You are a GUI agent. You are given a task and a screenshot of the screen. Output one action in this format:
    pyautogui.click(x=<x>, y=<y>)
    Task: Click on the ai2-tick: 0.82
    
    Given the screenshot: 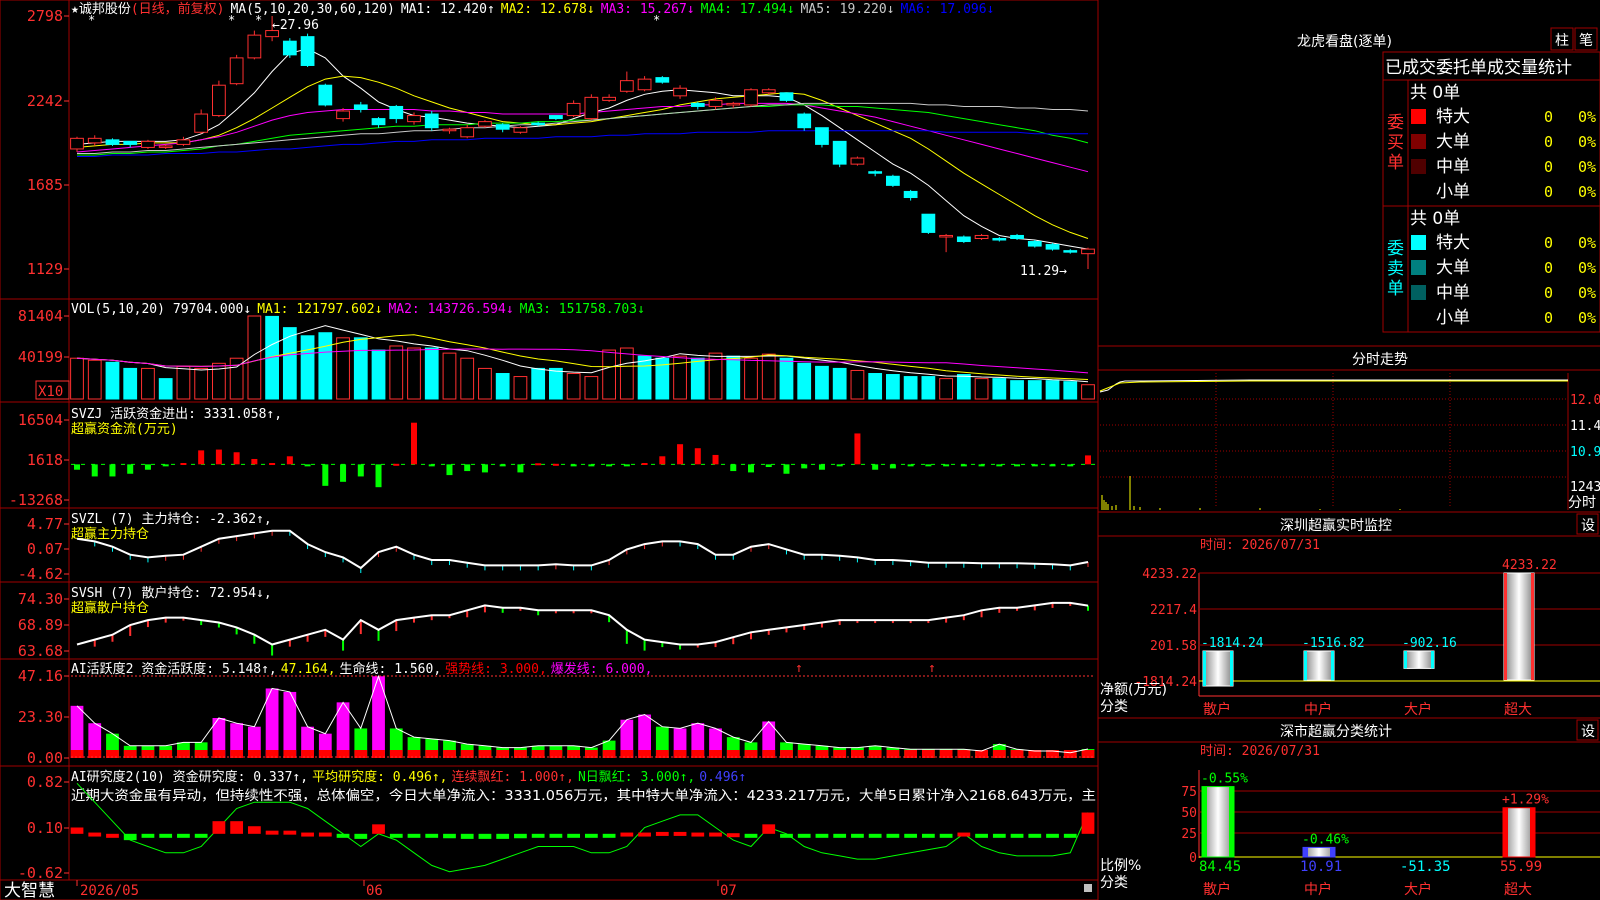 What is the action you would take?
    pyautogui.click(x=45, y=782)
    